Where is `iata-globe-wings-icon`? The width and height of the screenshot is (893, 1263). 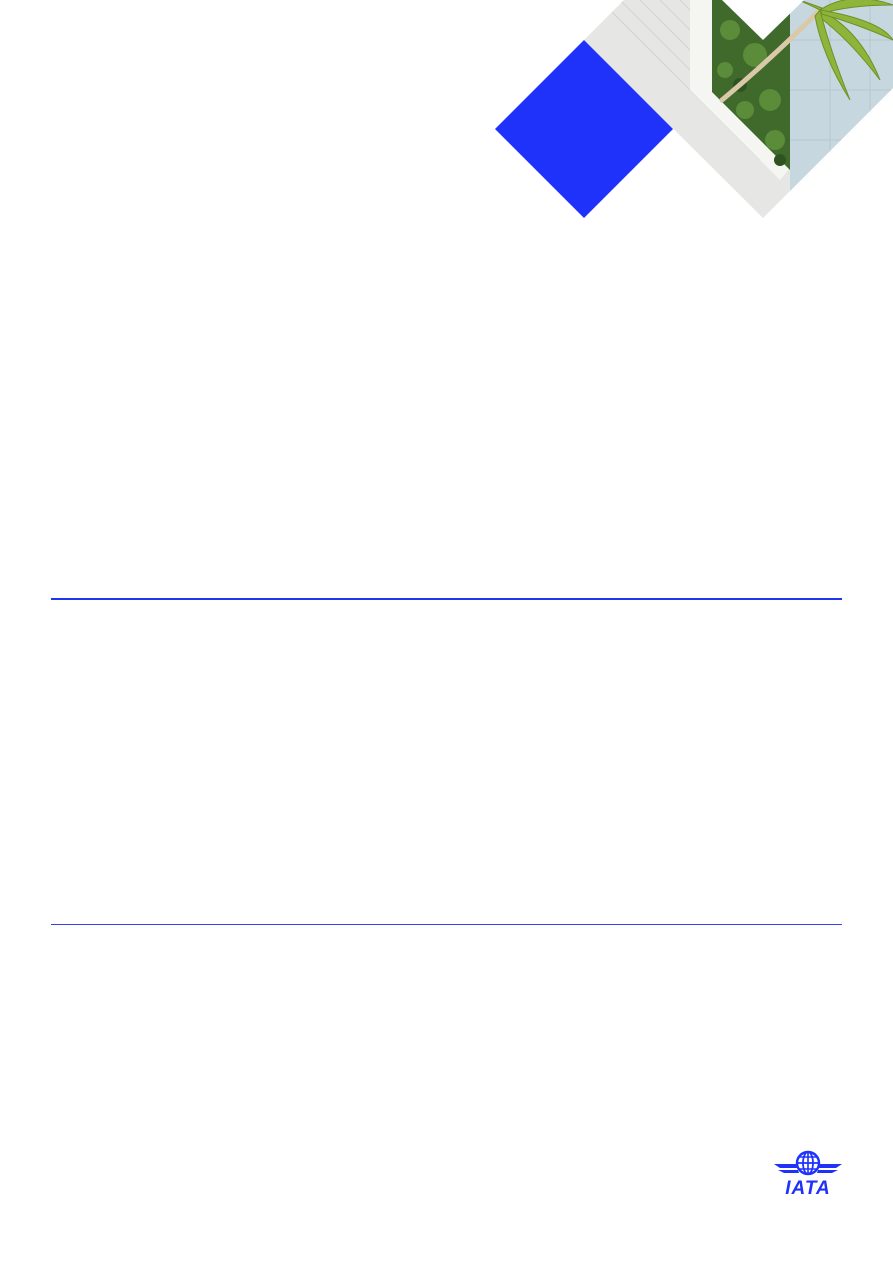
iata-globe-wings-icon is located at coordinates (808, 1163).